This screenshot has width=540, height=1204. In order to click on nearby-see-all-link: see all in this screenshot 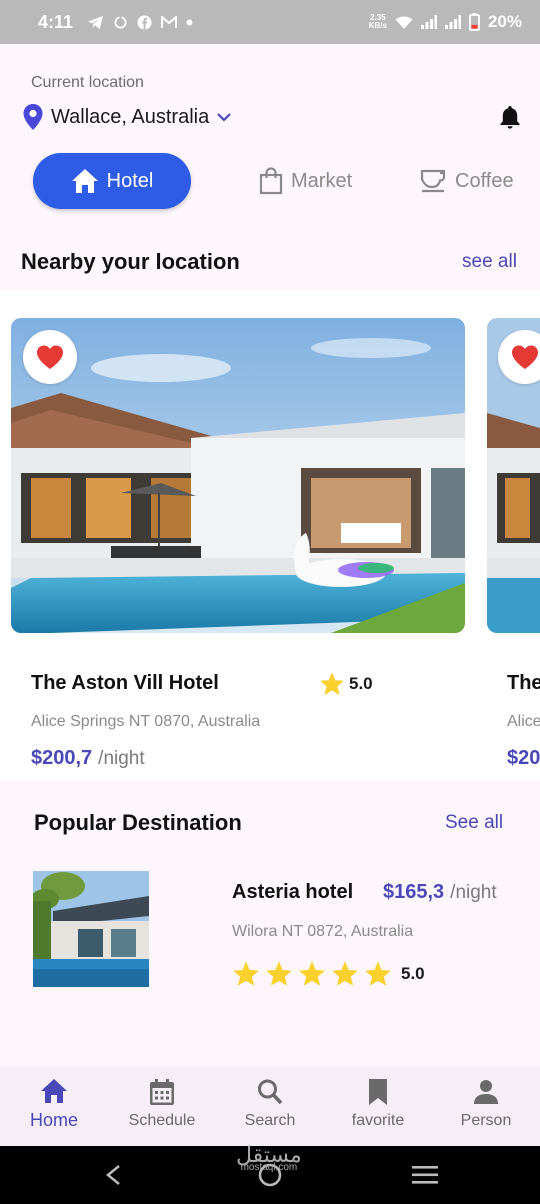, I will do `click(489, 262)`.